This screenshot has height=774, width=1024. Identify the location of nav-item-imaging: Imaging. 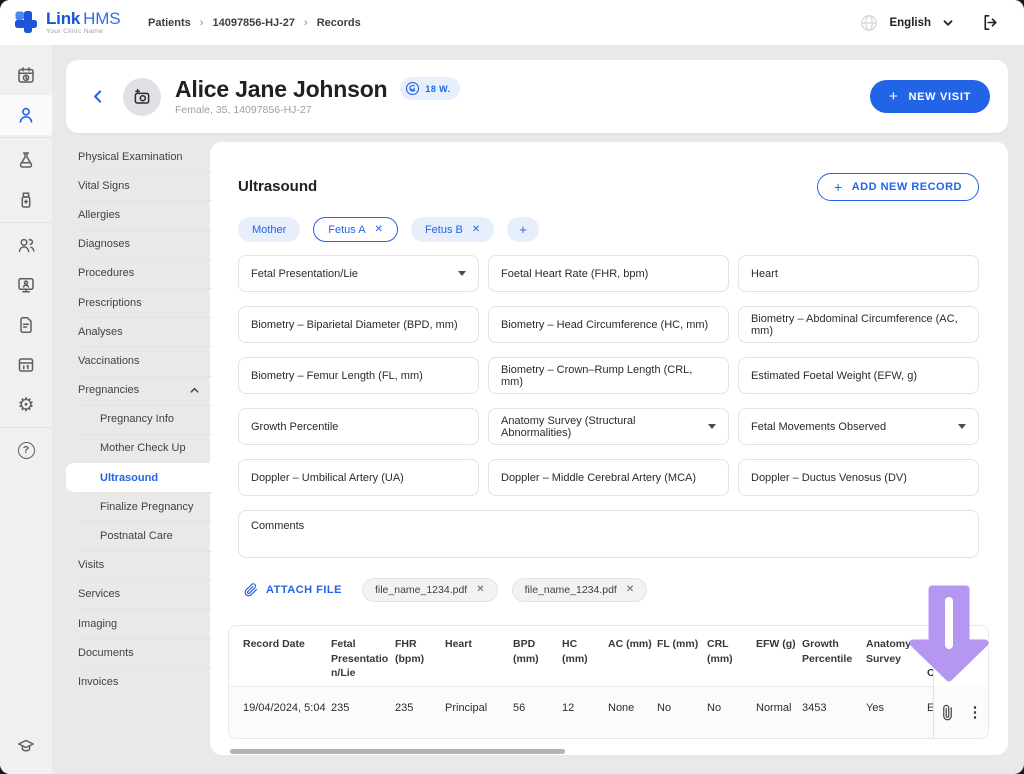
(139, 623).